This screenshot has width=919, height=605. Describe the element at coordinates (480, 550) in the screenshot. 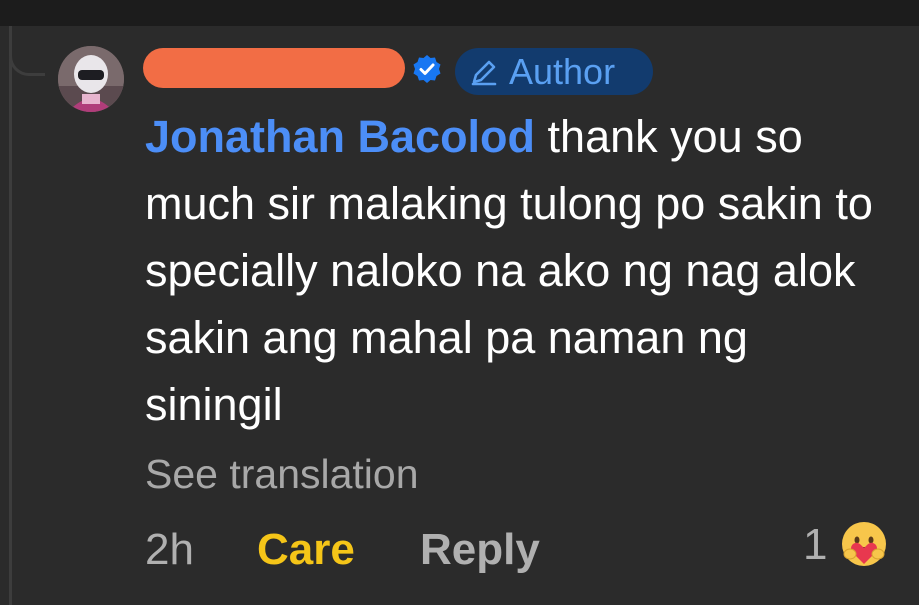

I see `reply-button: Reply` at that location.